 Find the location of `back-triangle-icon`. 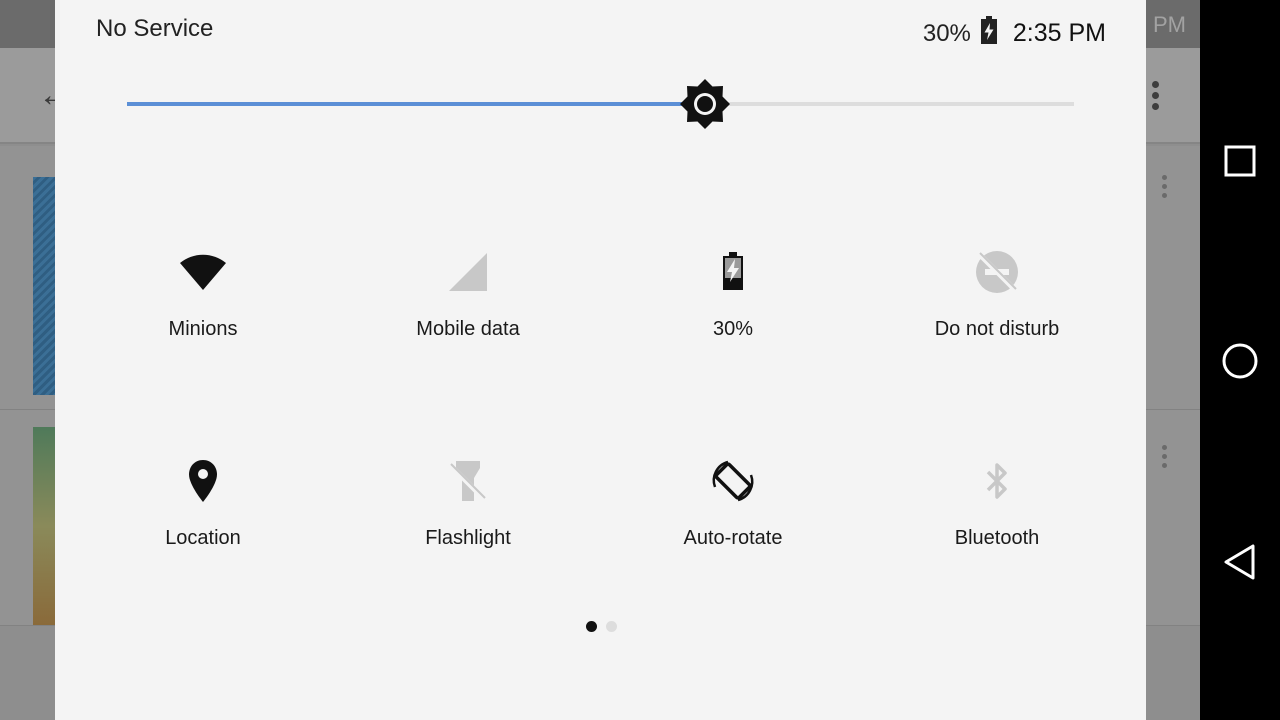

back-triangle-icon is located at coordinates (1239, 562).